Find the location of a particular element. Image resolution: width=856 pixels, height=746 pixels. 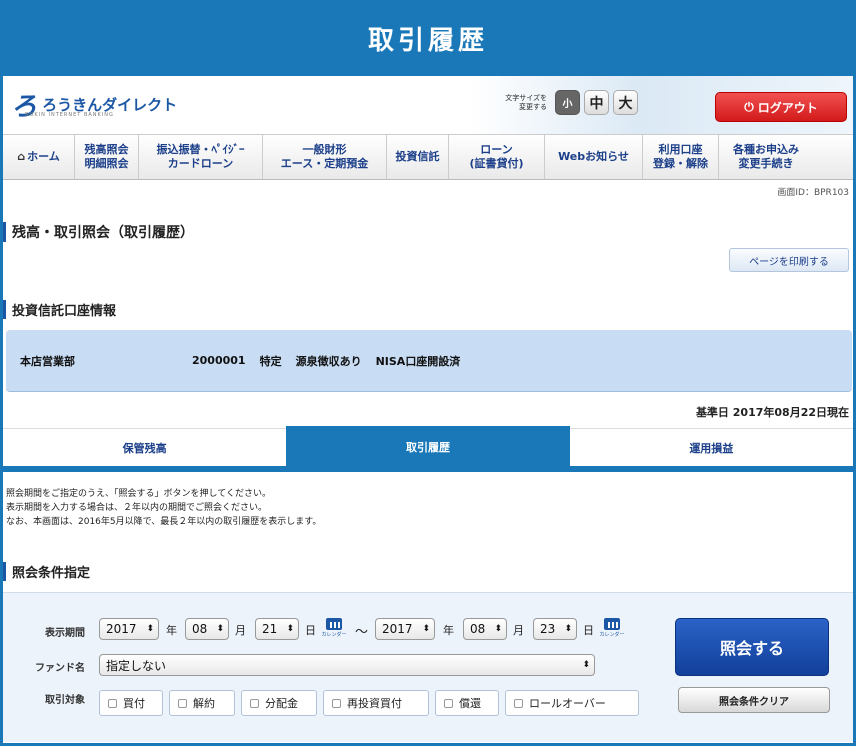

nav-transfer: 振込振替・ﾍﾟｲｼﾞｰ カードローン is located at coordinates (201, 157).